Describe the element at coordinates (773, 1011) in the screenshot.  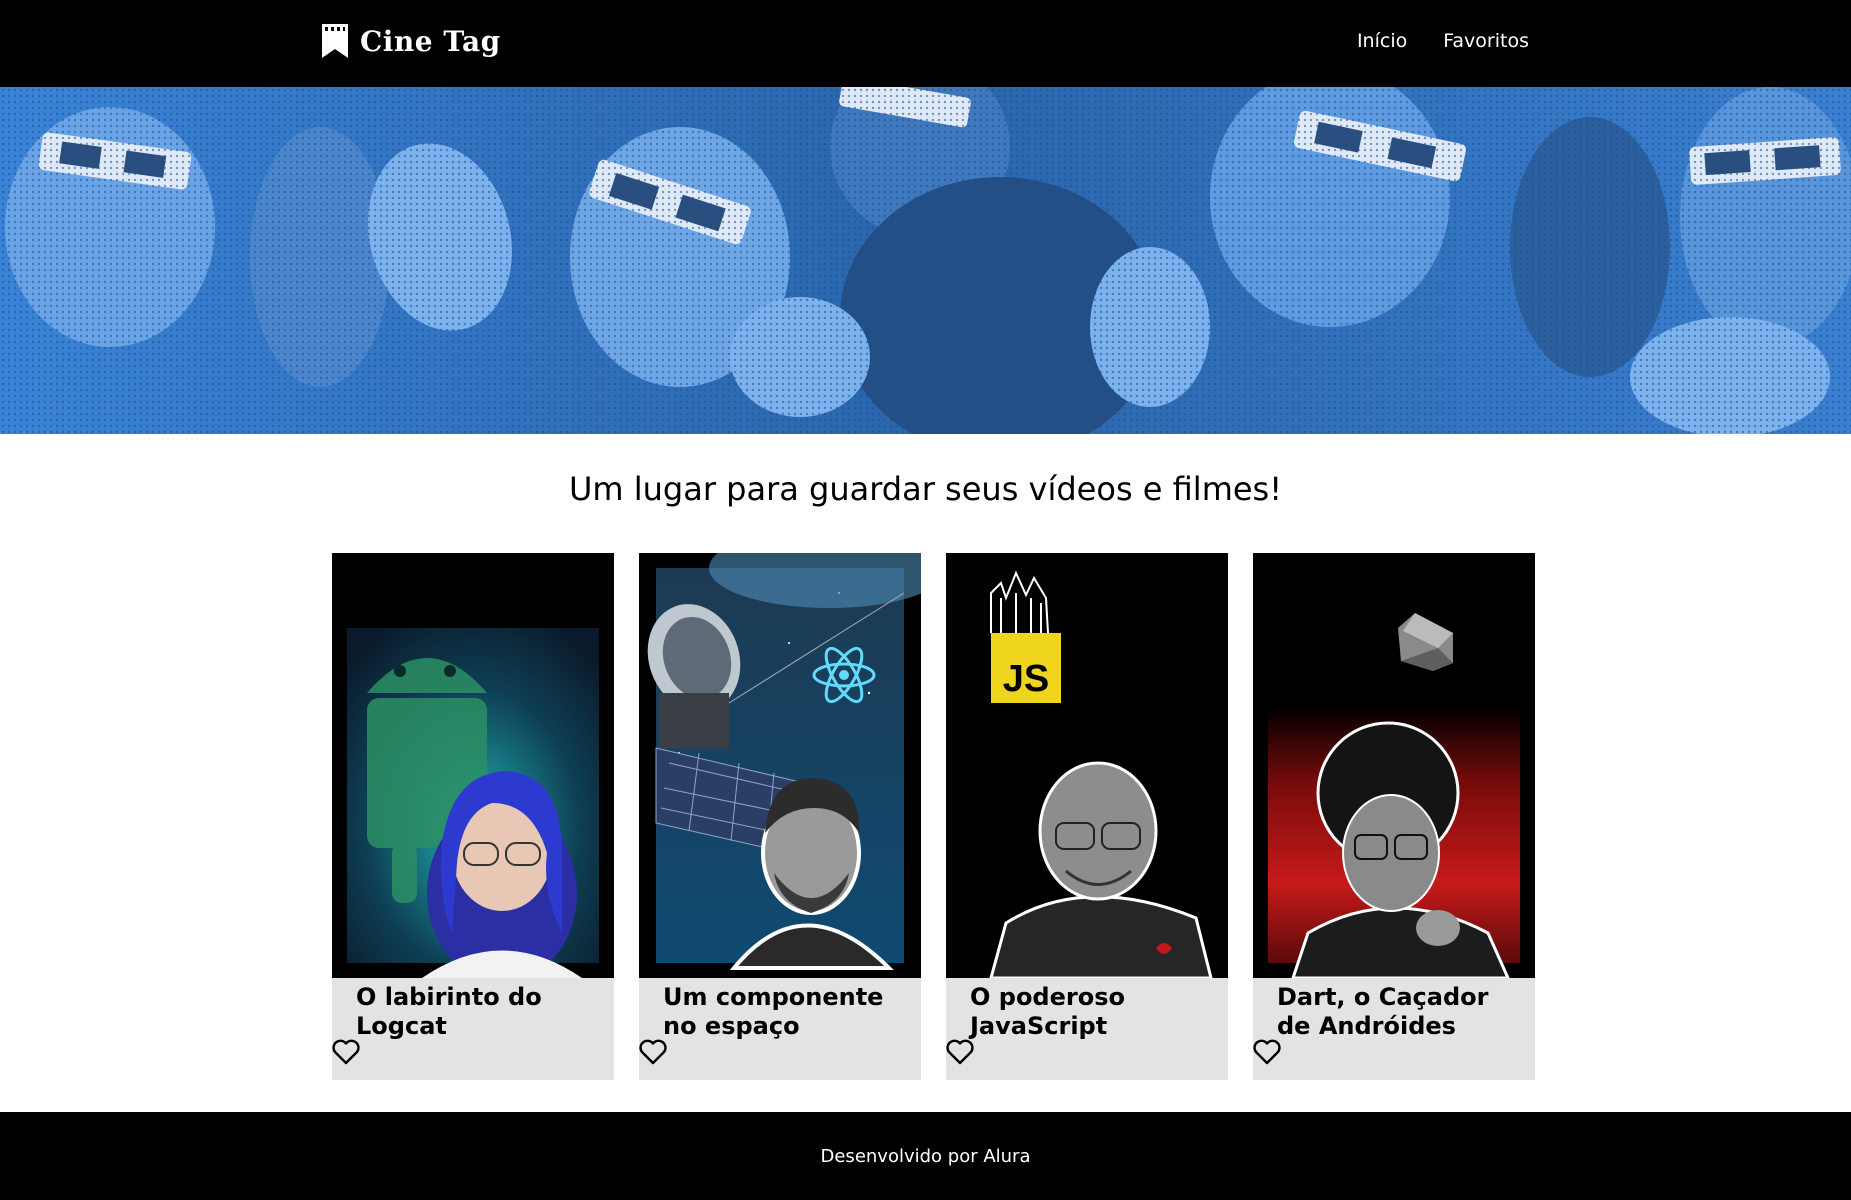
I see `video-title: Um componente no espaço` at that location.